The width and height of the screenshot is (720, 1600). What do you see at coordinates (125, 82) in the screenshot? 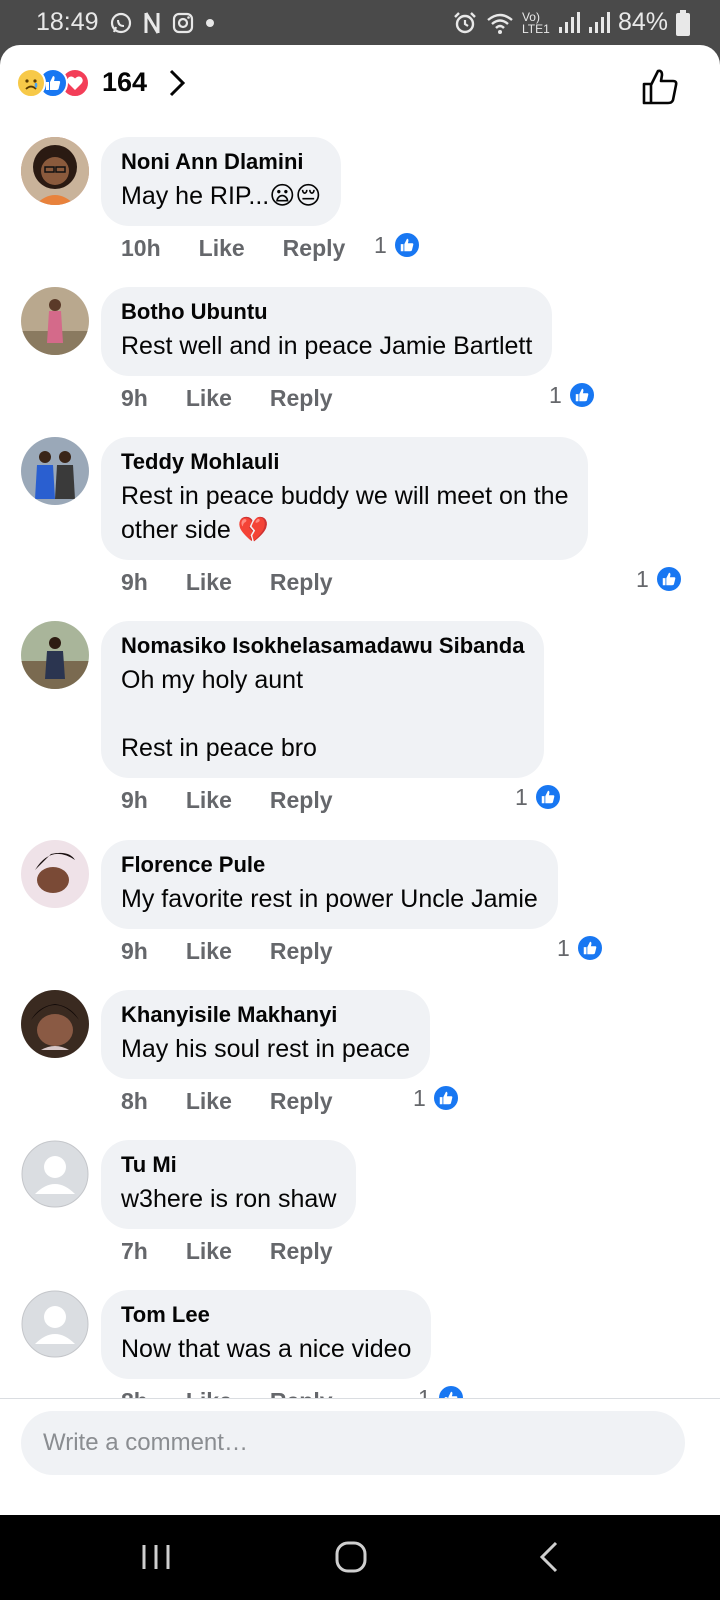
I see `reaction-count: 164` at bounding box center [125, 82].